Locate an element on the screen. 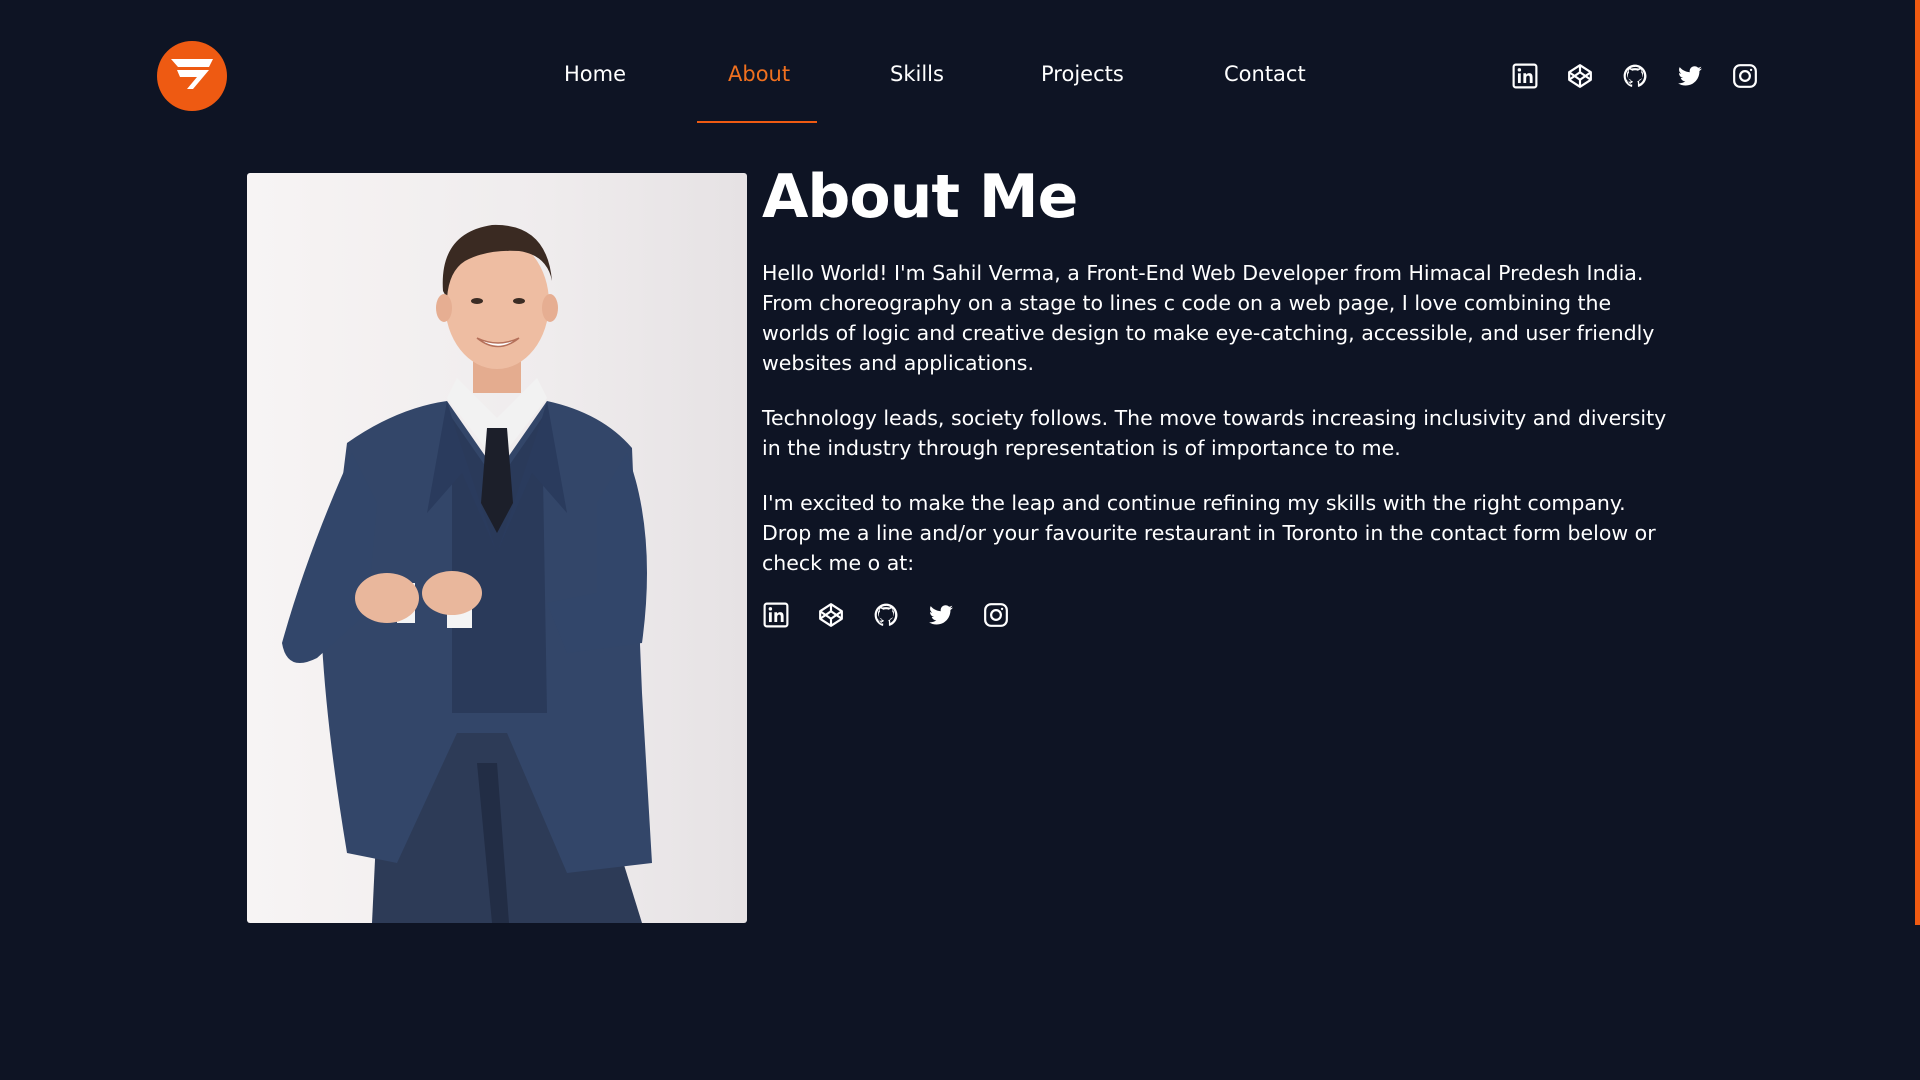 The height and width of the screenshot is (1080, 1920). nav-contact: Contact is located at coordinates (1265, 74).